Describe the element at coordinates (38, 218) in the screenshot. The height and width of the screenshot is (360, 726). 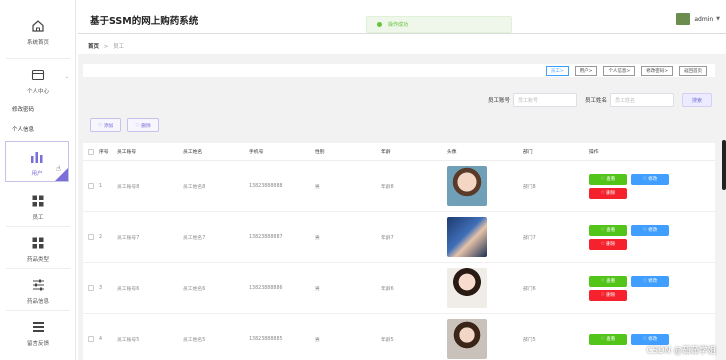
I see `sidebar-staff-label: 员工` at that location.